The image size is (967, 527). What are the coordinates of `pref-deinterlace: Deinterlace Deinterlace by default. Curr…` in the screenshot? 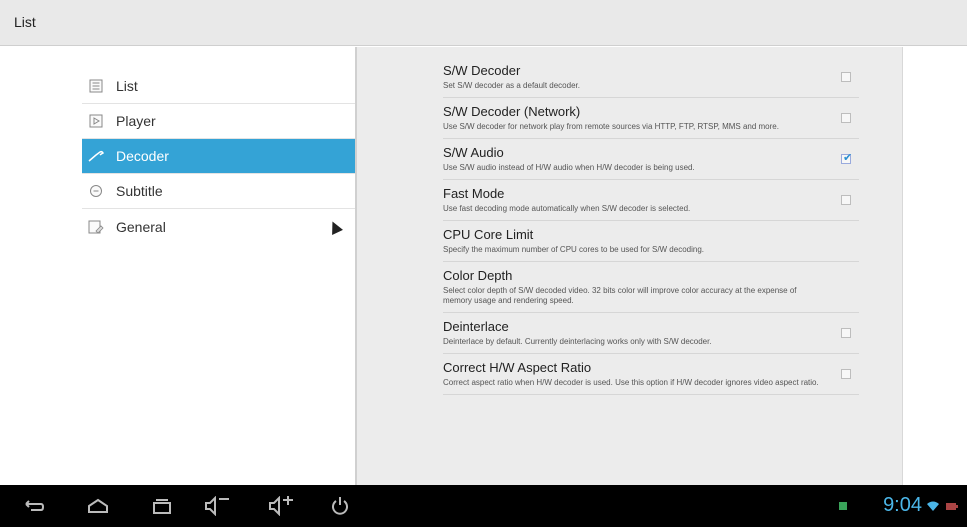 It's located at (651, 333).